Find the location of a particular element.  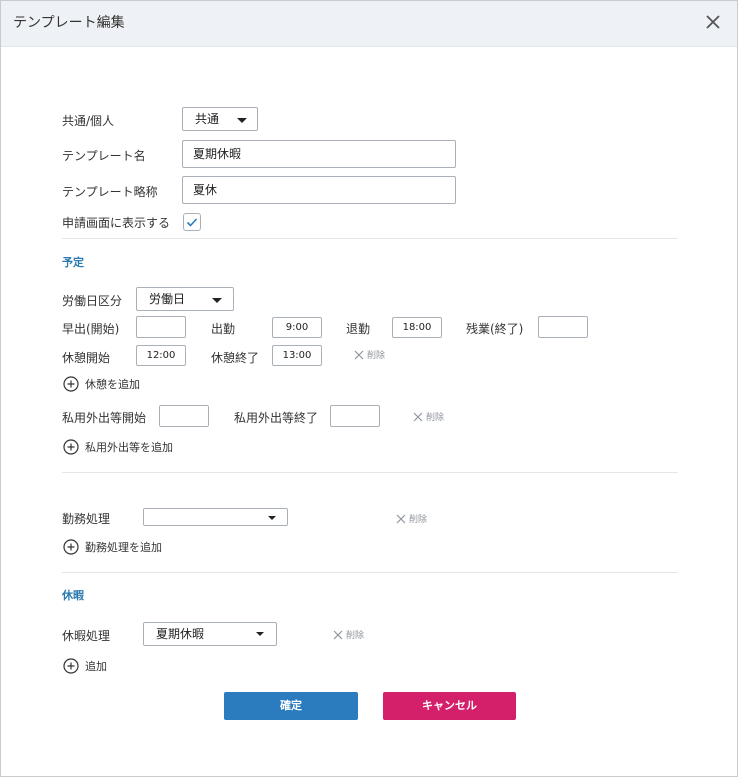

add-attendance-button: 勤務処理を追加 is located at coordinates (112, 547).